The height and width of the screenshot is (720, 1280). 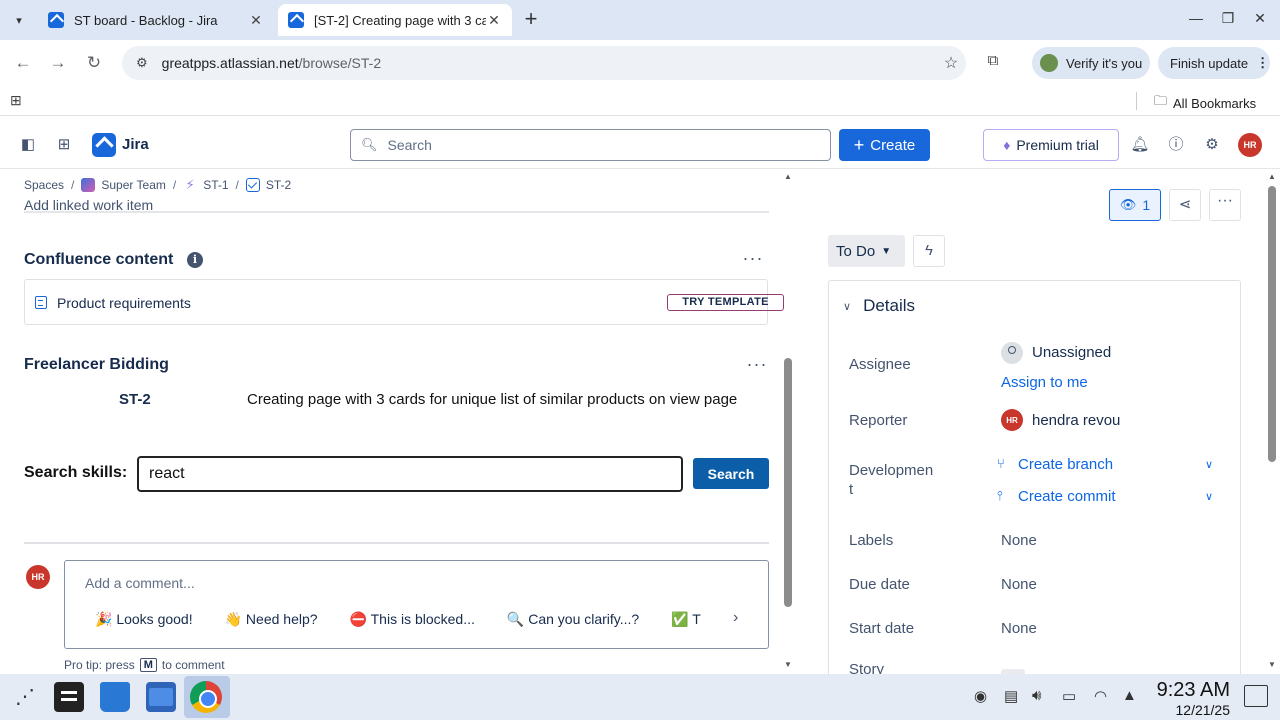 I want to click on breadcrumb-spaces: Spaces, so click(x=44, y=185).